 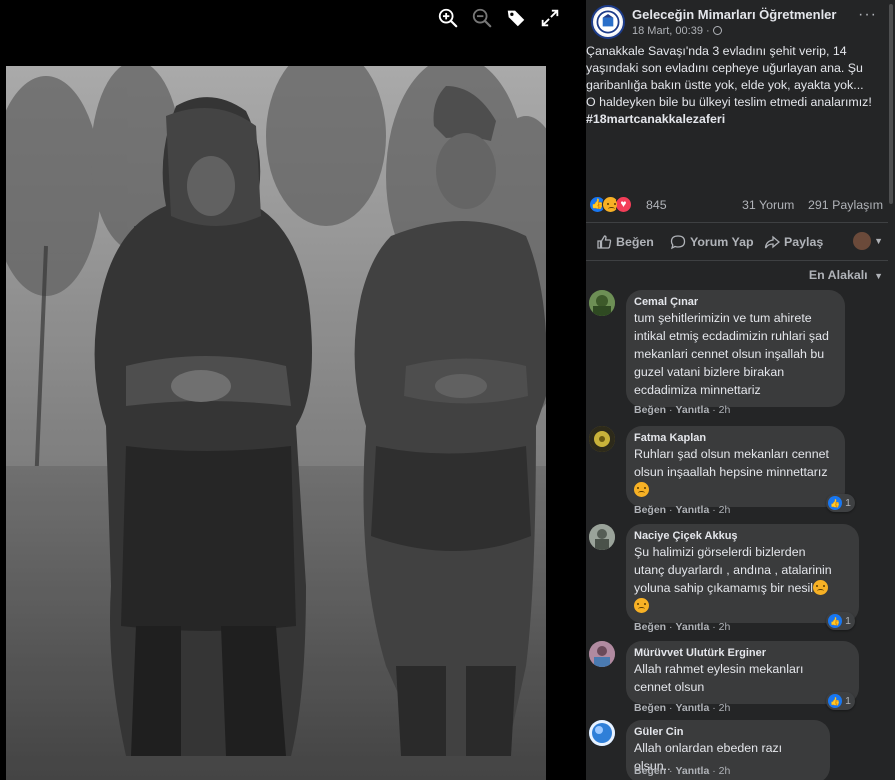 What do you see at coordinates (610, 204) in the screenshot?
I see `reaction-icons: 👍 ♥` at bounding box center [610, 204].